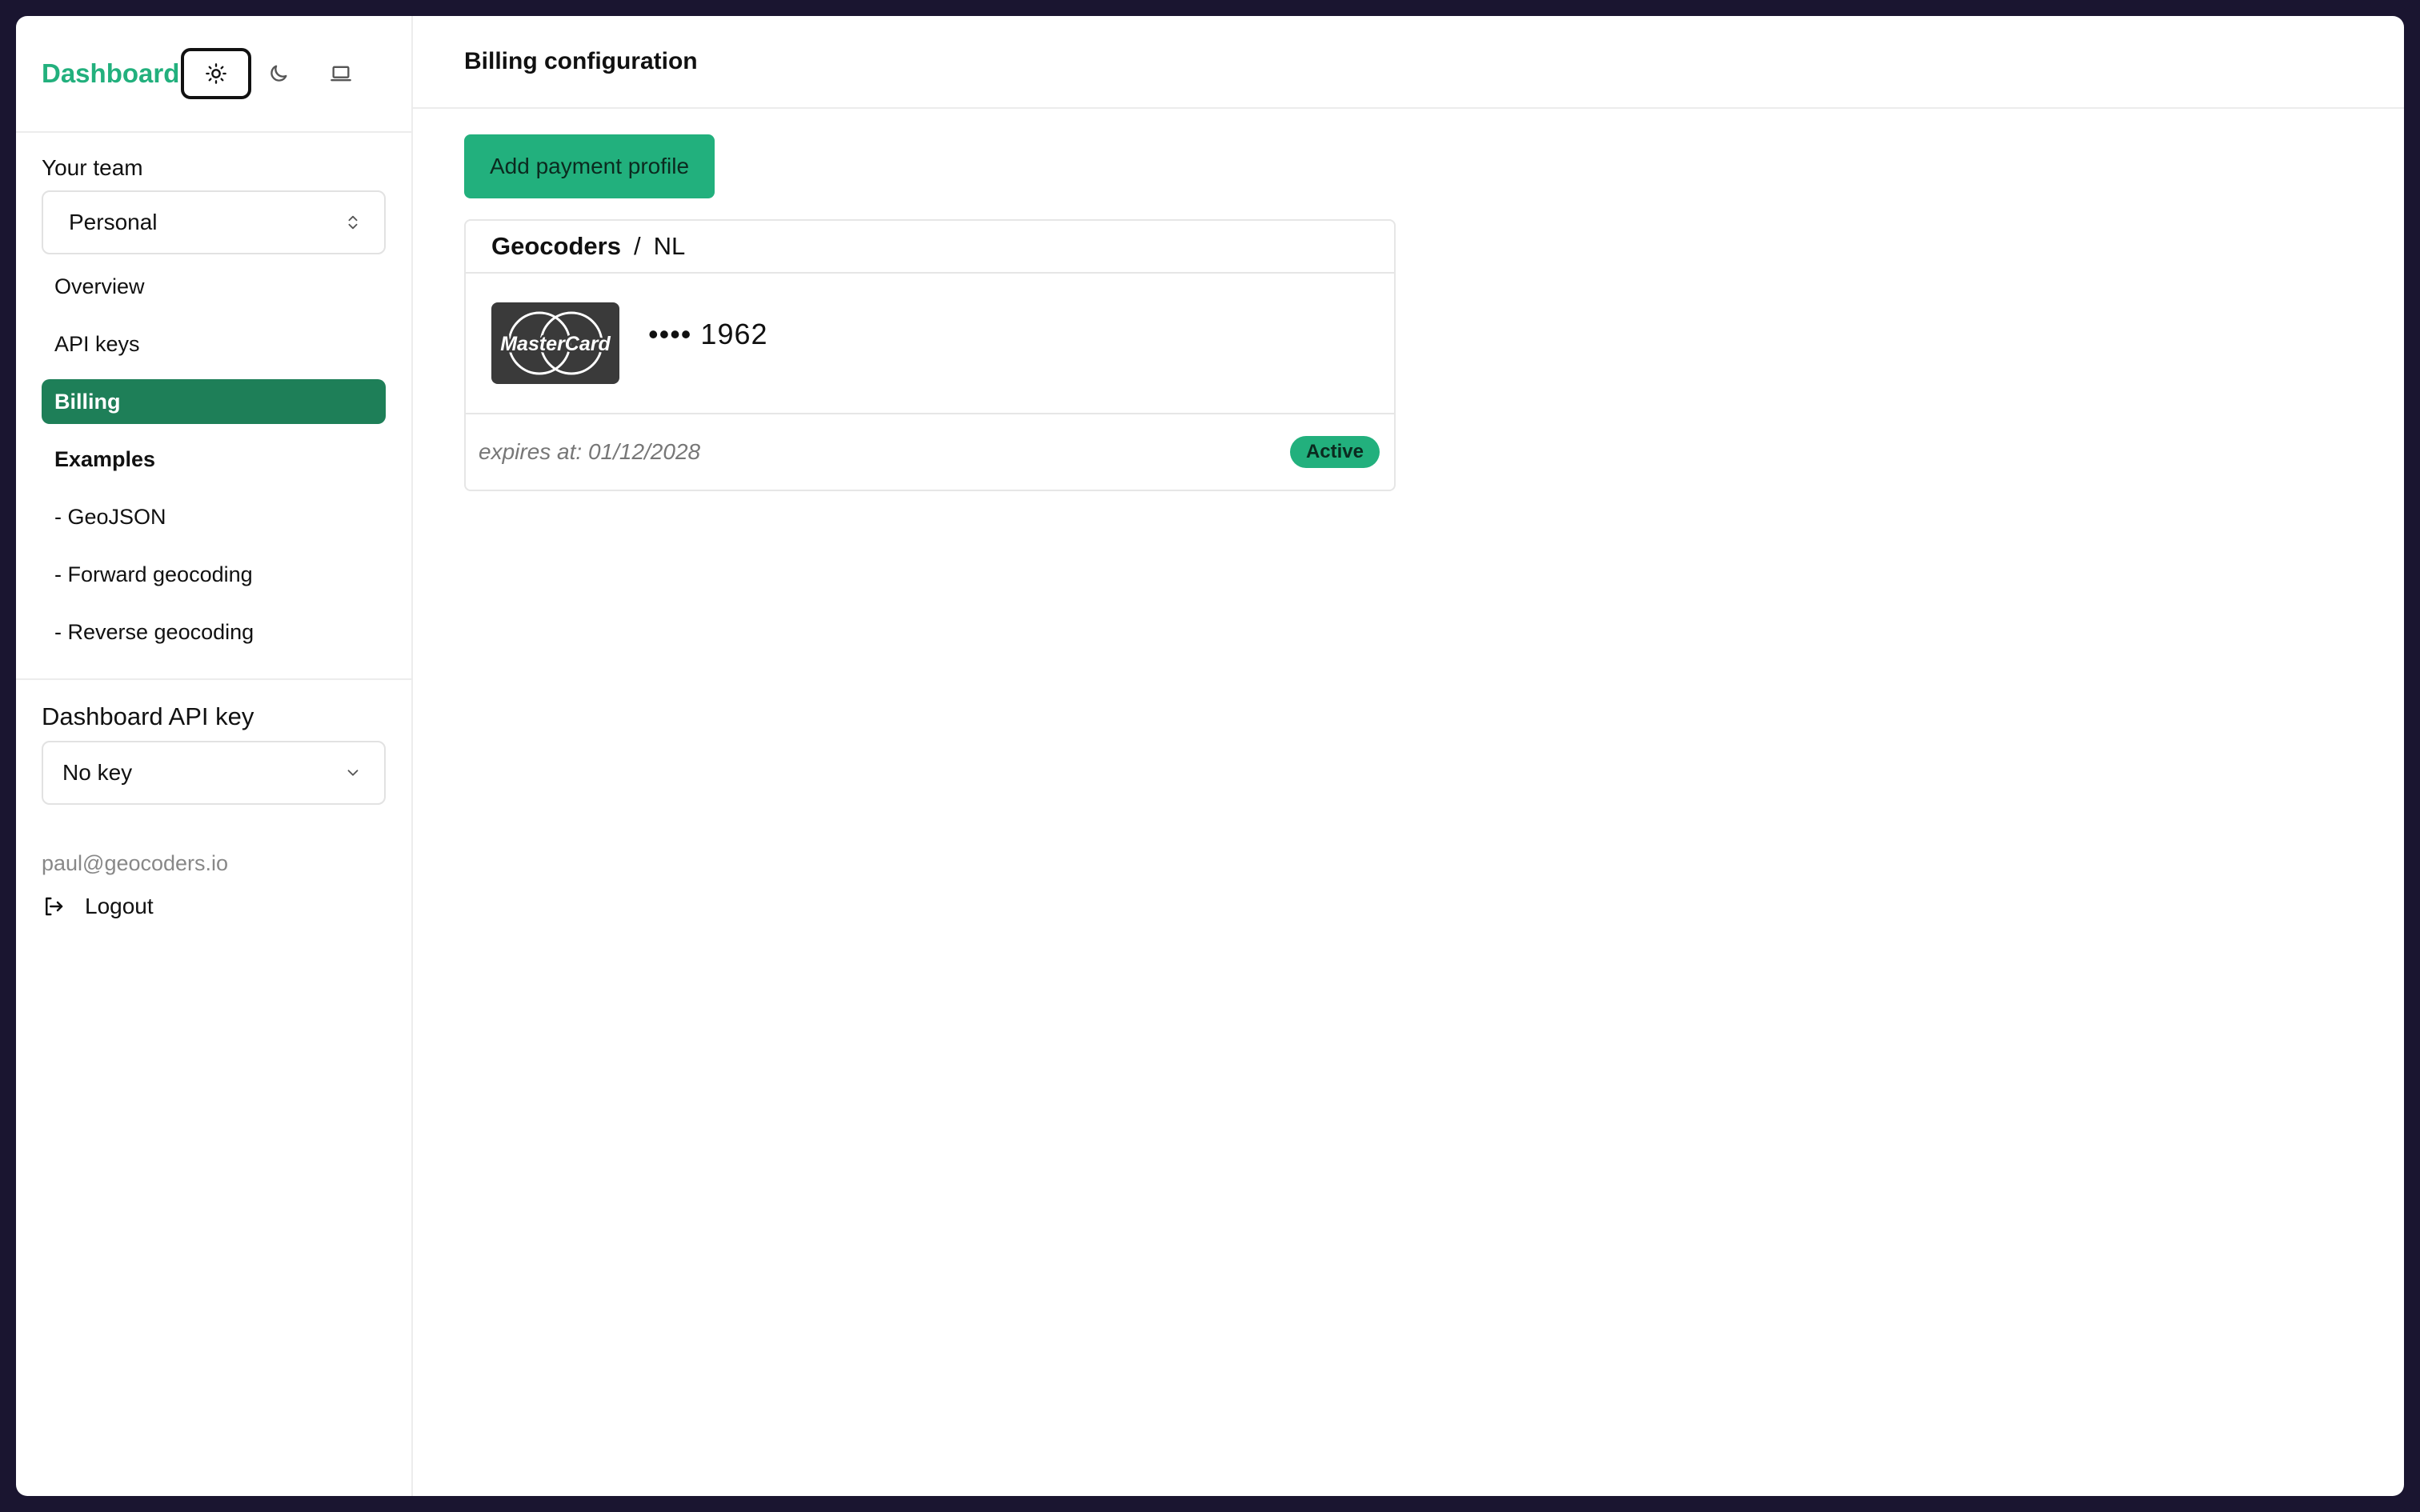  Describe the element at coordinates (214, 773) in the screenshot. I see `api-key-select: No key` at that location.